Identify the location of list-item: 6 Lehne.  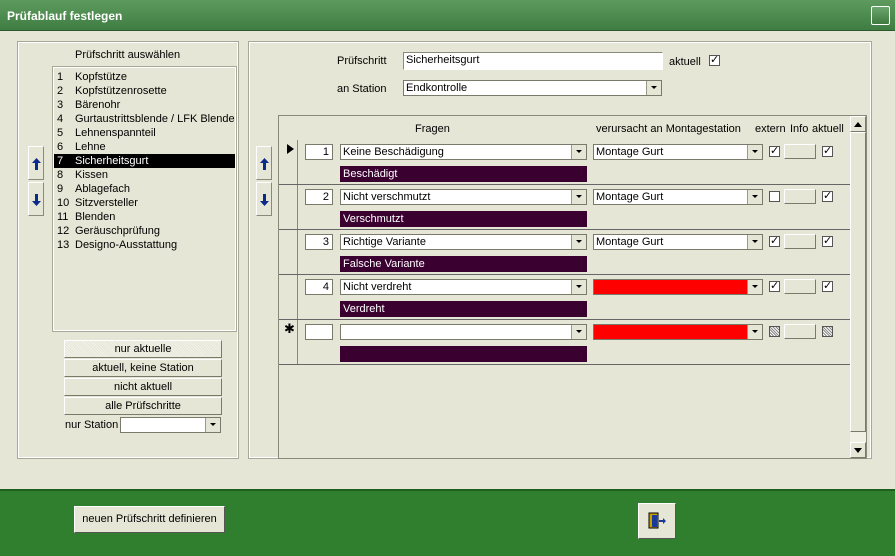
(144, 147).